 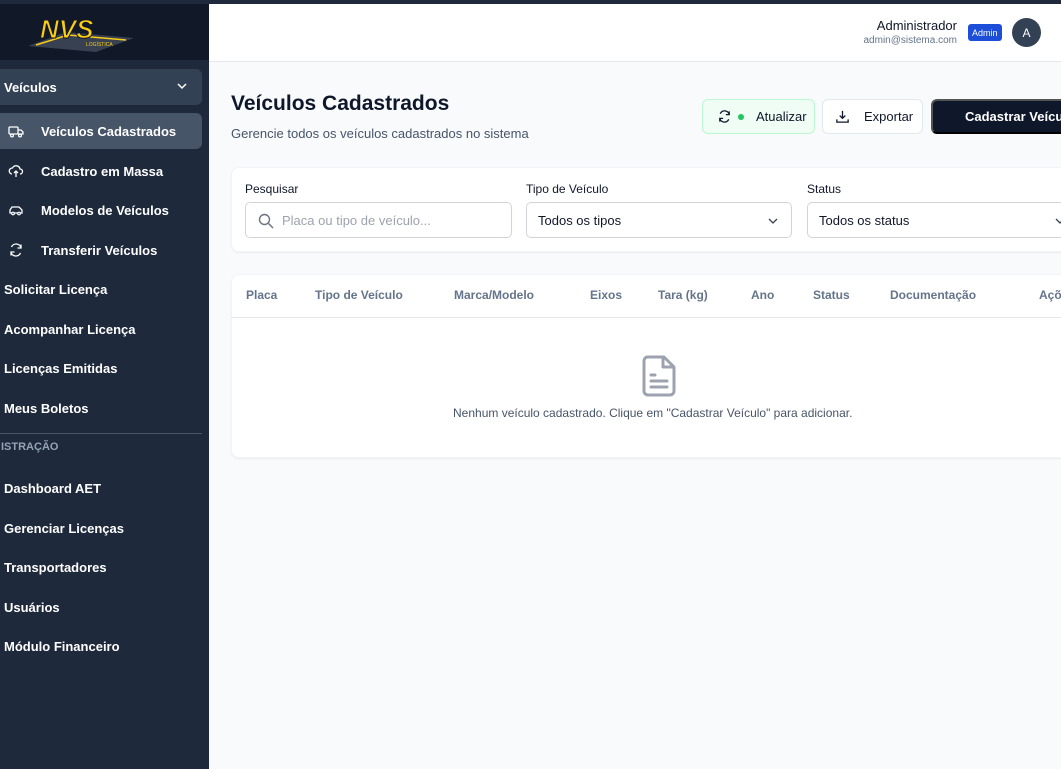 I want to click on status-select: Todos os status, so click(x=934, y=220).